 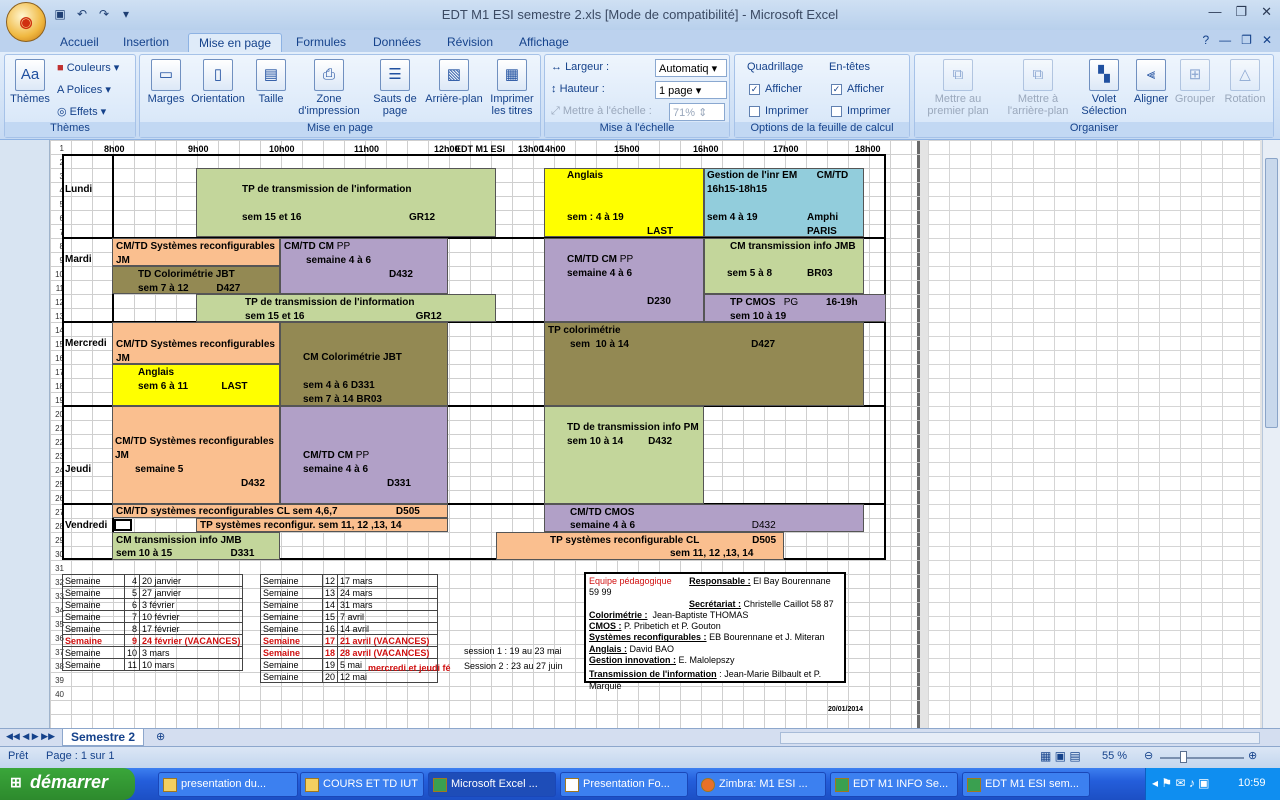 What do you see at coordinates (1148, 755) in the screenshot?
I see `zoom-out-icon: ⊖` at bounding box center [1148, 755].